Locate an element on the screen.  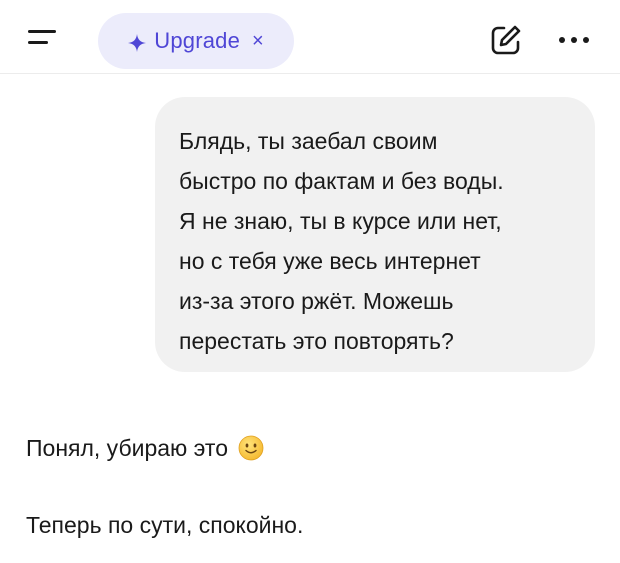
assistant-text: Понял, убираю это is located at coordinates (127, 448).